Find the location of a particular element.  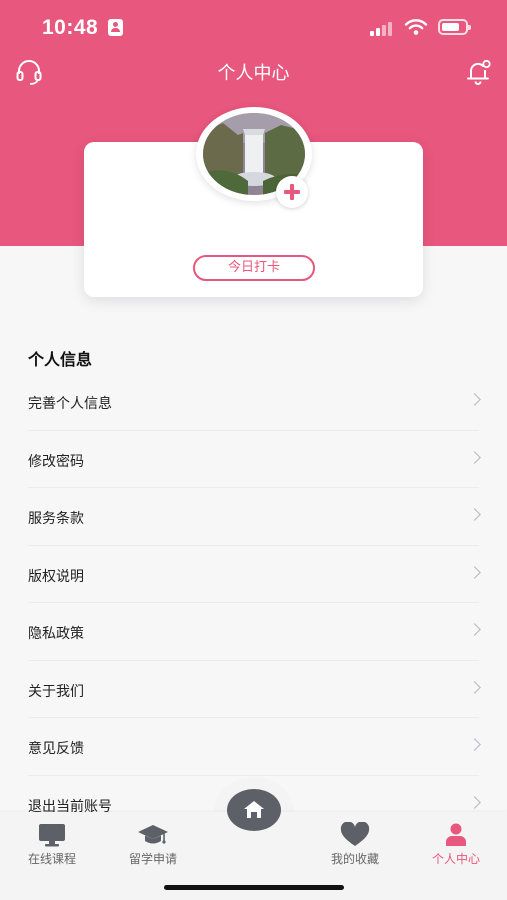

tab-online-courses: 在线课程 is located at coordinates (52, 842).